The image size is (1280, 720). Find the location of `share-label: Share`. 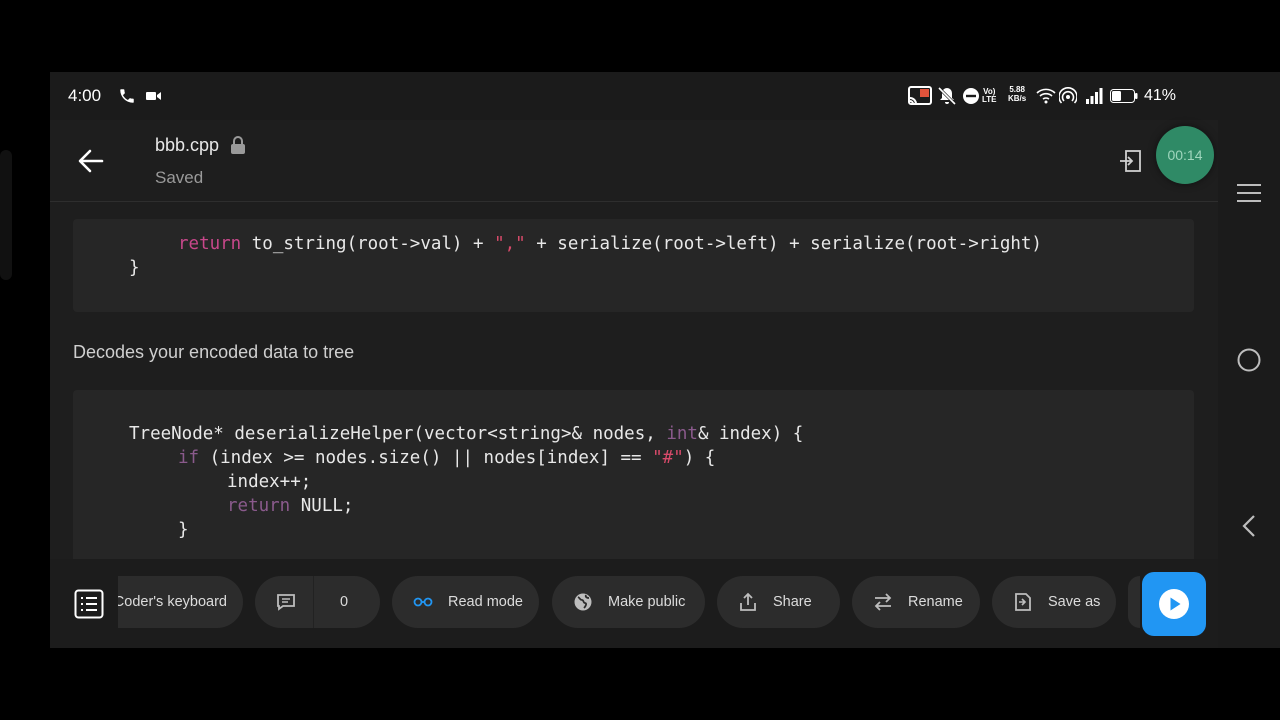

share-label: Share is located at coordinates (792, 602).